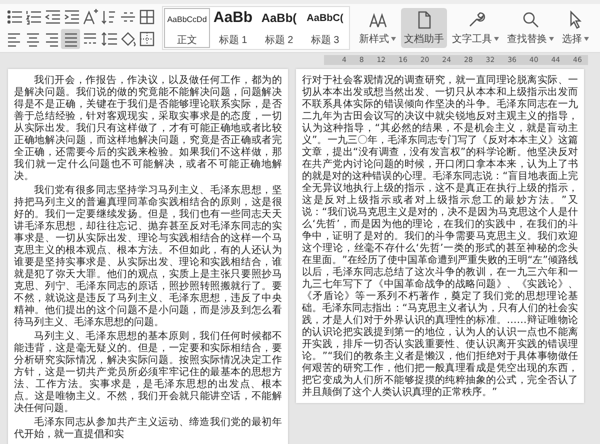 This screenshot has height=444, width=600. What do you see at coordinates (70, 39) in the screenshot?
I see `justify-button` at bounding box center [70, 39].